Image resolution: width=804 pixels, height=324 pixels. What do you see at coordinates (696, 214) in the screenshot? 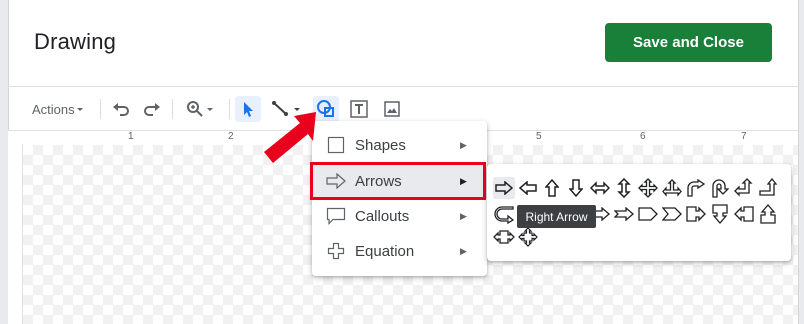
I see `right-arrow-callout-icon` at bounding box center [696, 214].